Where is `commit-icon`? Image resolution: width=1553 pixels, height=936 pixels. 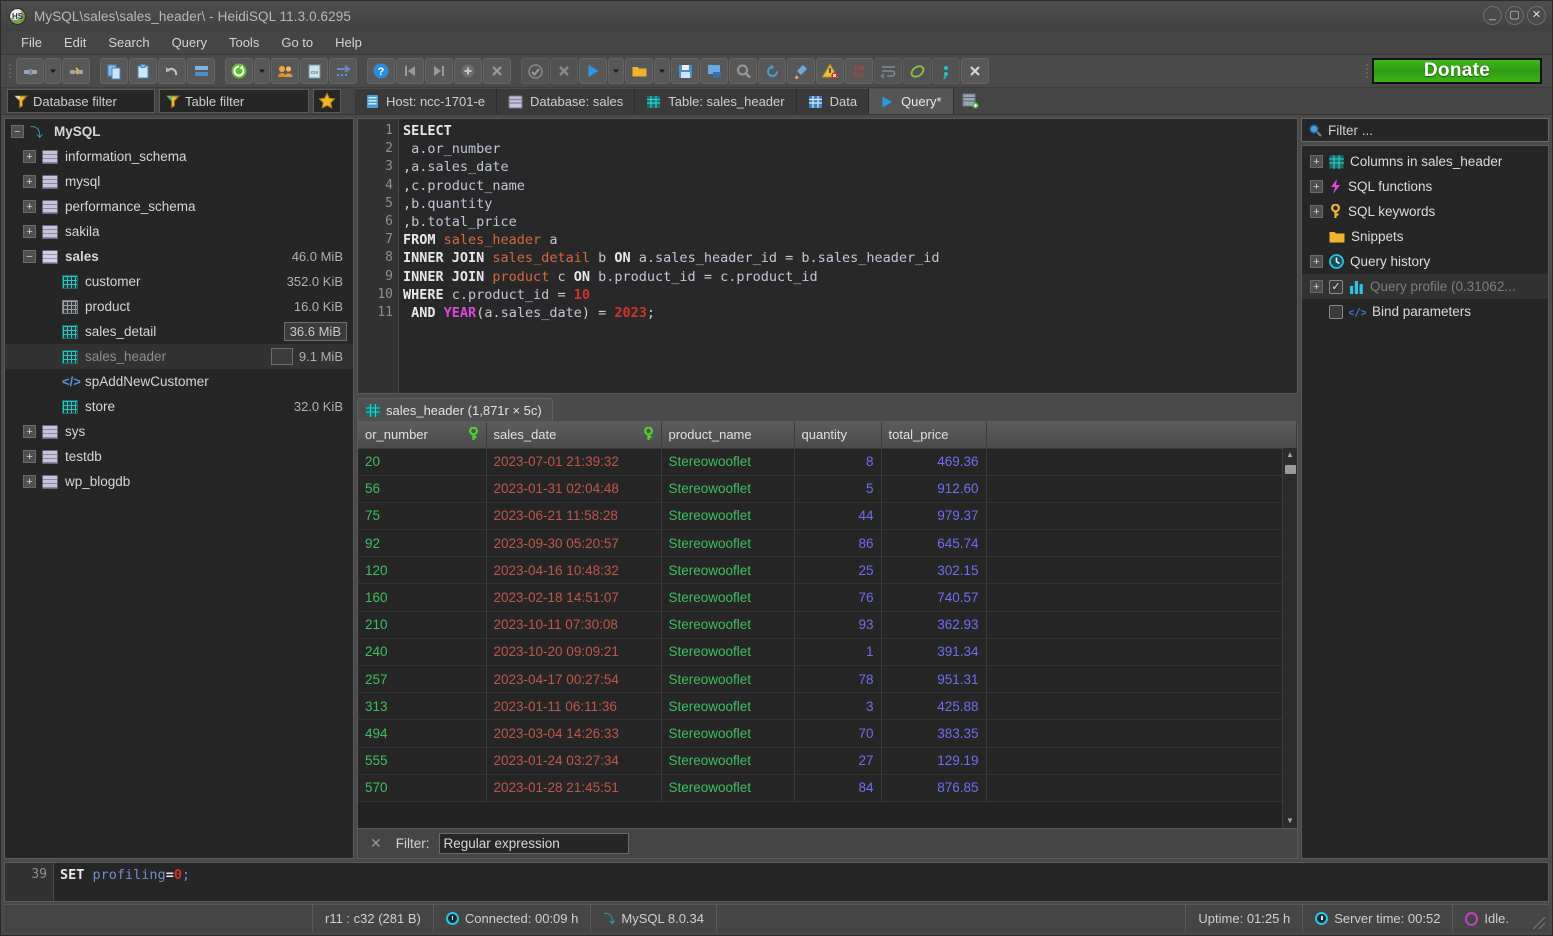
commit-icon is located at coordinates (535, 71).